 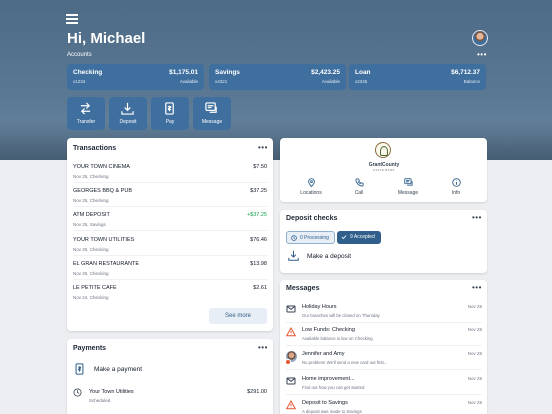 What do you see at coordinates (170, 370) in the screenshot?
I see `make-payment-button: Make a payment` at bounding box center [170, 370].